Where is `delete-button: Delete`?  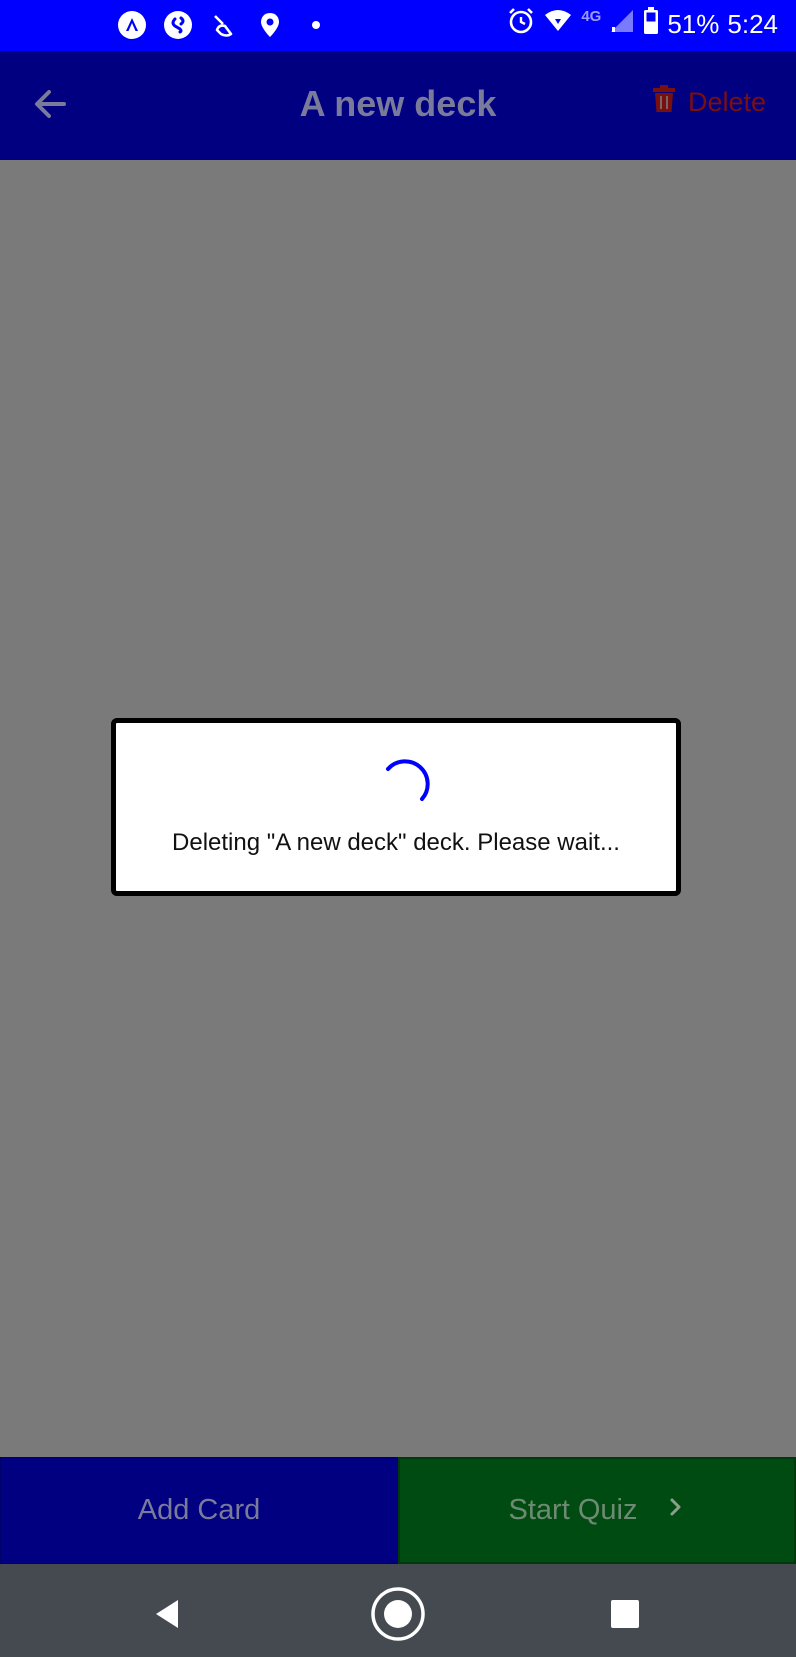 delete-button: Delete is located at coordinates (709, 102).